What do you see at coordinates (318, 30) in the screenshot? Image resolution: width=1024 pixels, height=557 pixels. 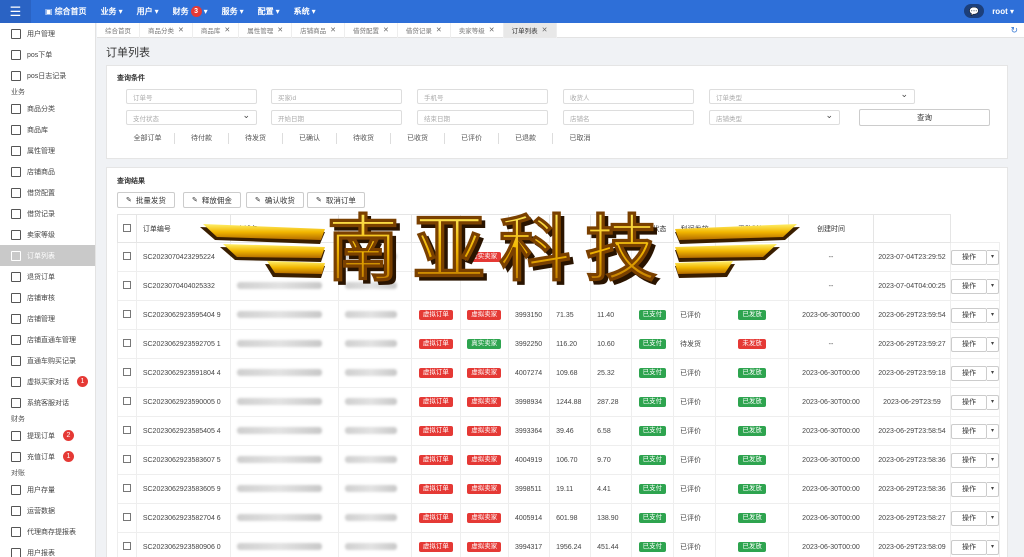 I see `page-tab: 店铺商品 ✕` at bounding box center [318, 30].